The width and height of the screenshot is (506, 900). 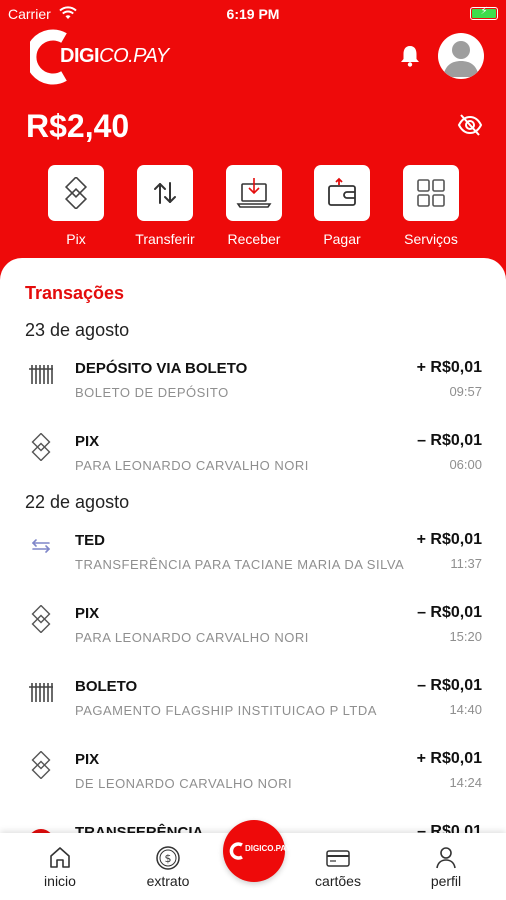 What do you see at coordinates (431, 239) in the screenshot?
I see `action-label: Serviços` at bounding box center [431, 239].